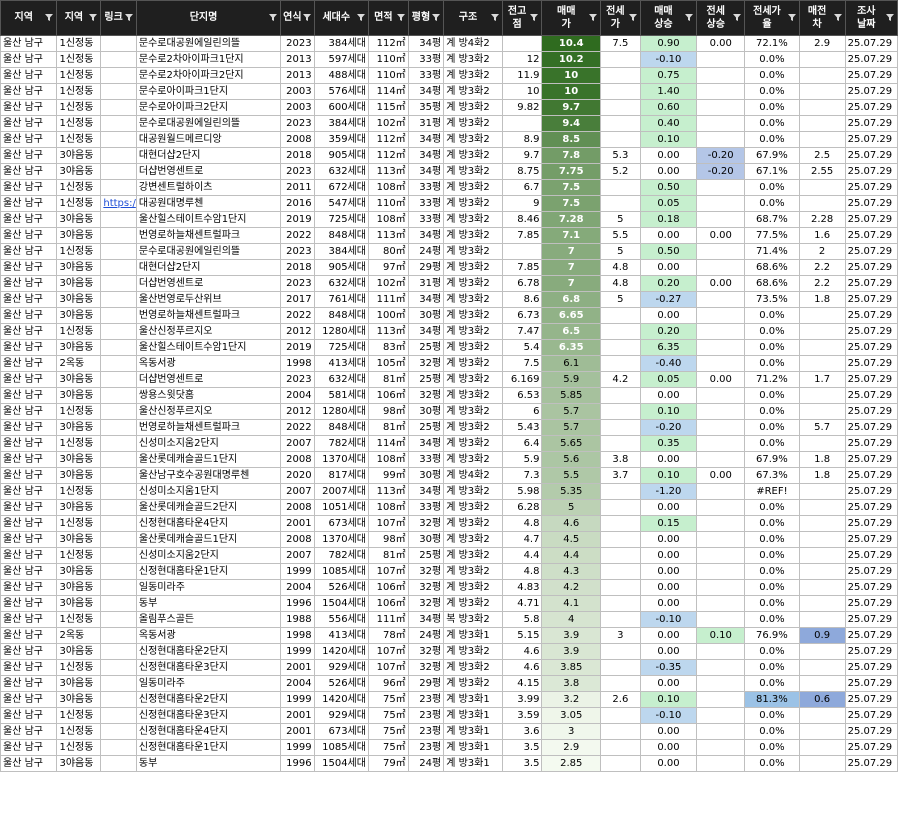 The image size is (898, 818). What do you see at coordinates (571, 43) in the screenshot?
I see `cell-col-10: 10.4` at bounding box center [571, 43].